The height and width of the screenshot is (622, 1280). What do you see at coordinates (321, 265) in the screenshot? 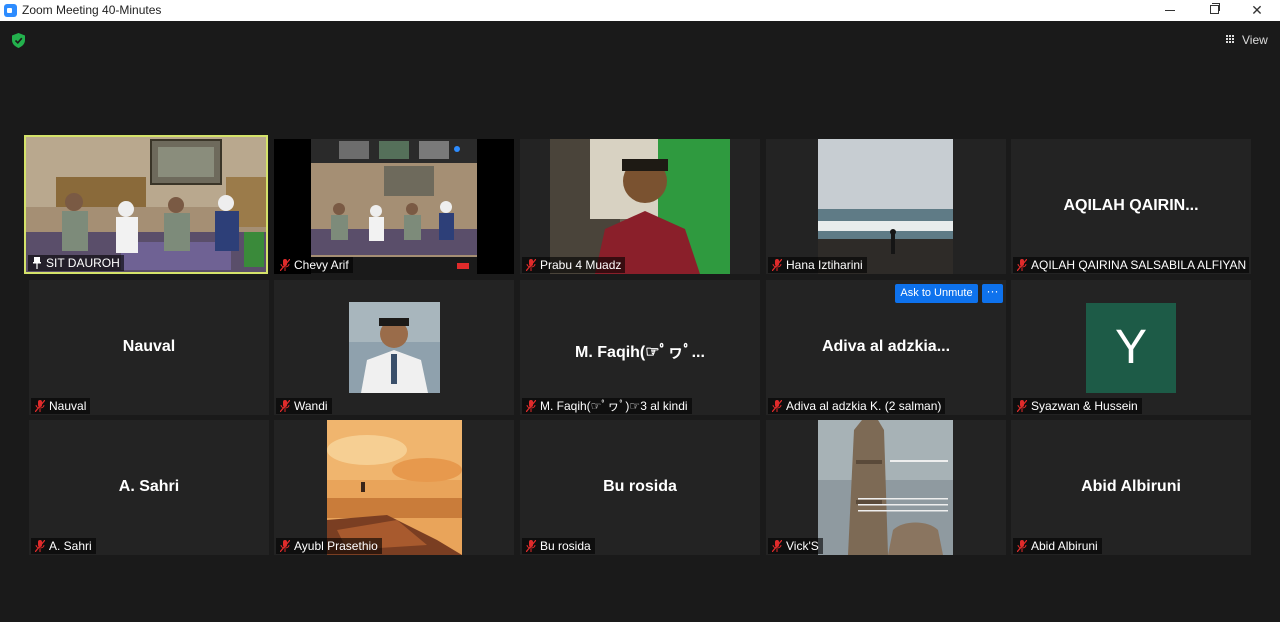
I see `participant-name: Chevy Arif` at bounding box center [321, 265].